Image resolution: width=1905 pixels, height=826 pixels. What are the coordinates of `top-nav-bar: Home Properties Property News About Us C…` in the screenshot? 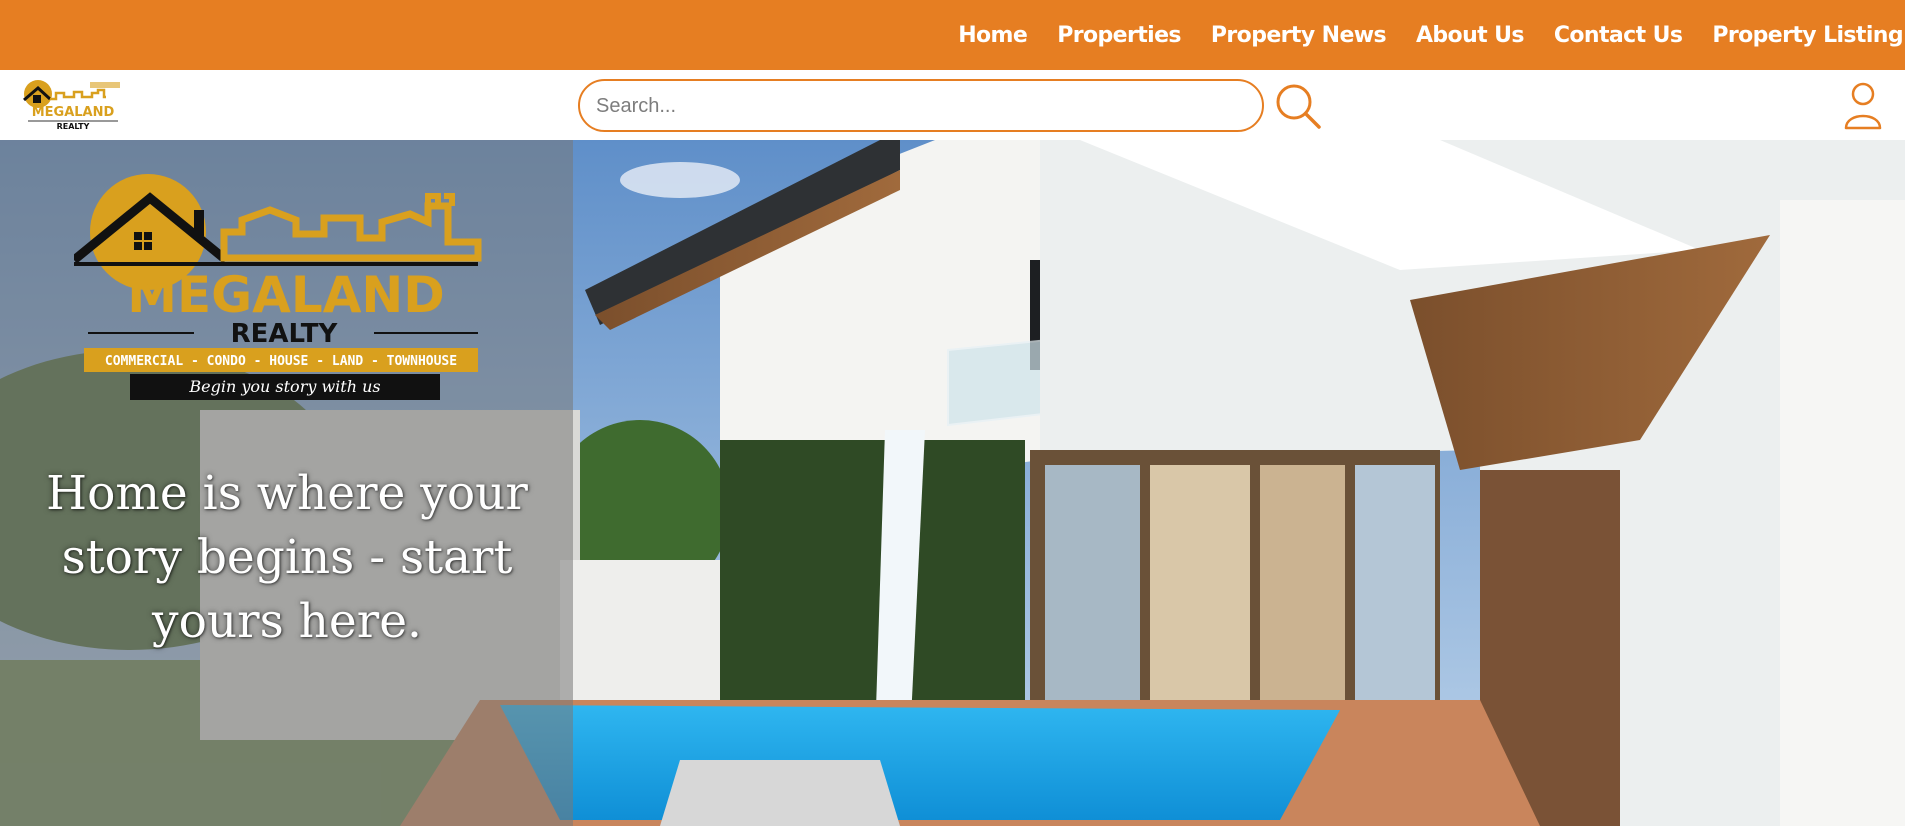 It's located at (952, 35).